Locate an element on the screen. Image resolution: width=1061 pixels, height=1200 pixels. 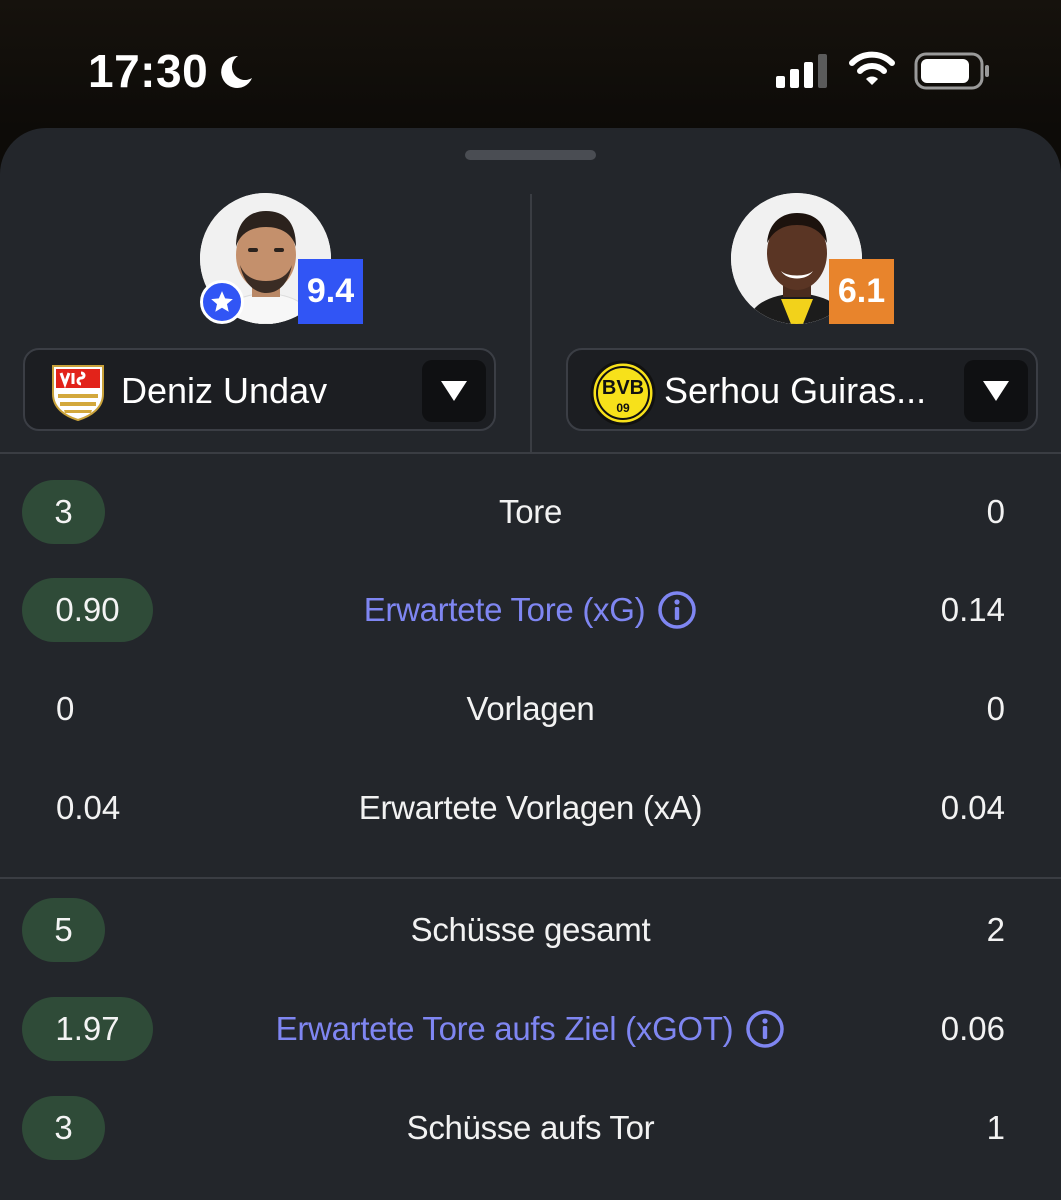
stat-label-text: Erwartete Tore (xG) is located at coordinates (504, 609).